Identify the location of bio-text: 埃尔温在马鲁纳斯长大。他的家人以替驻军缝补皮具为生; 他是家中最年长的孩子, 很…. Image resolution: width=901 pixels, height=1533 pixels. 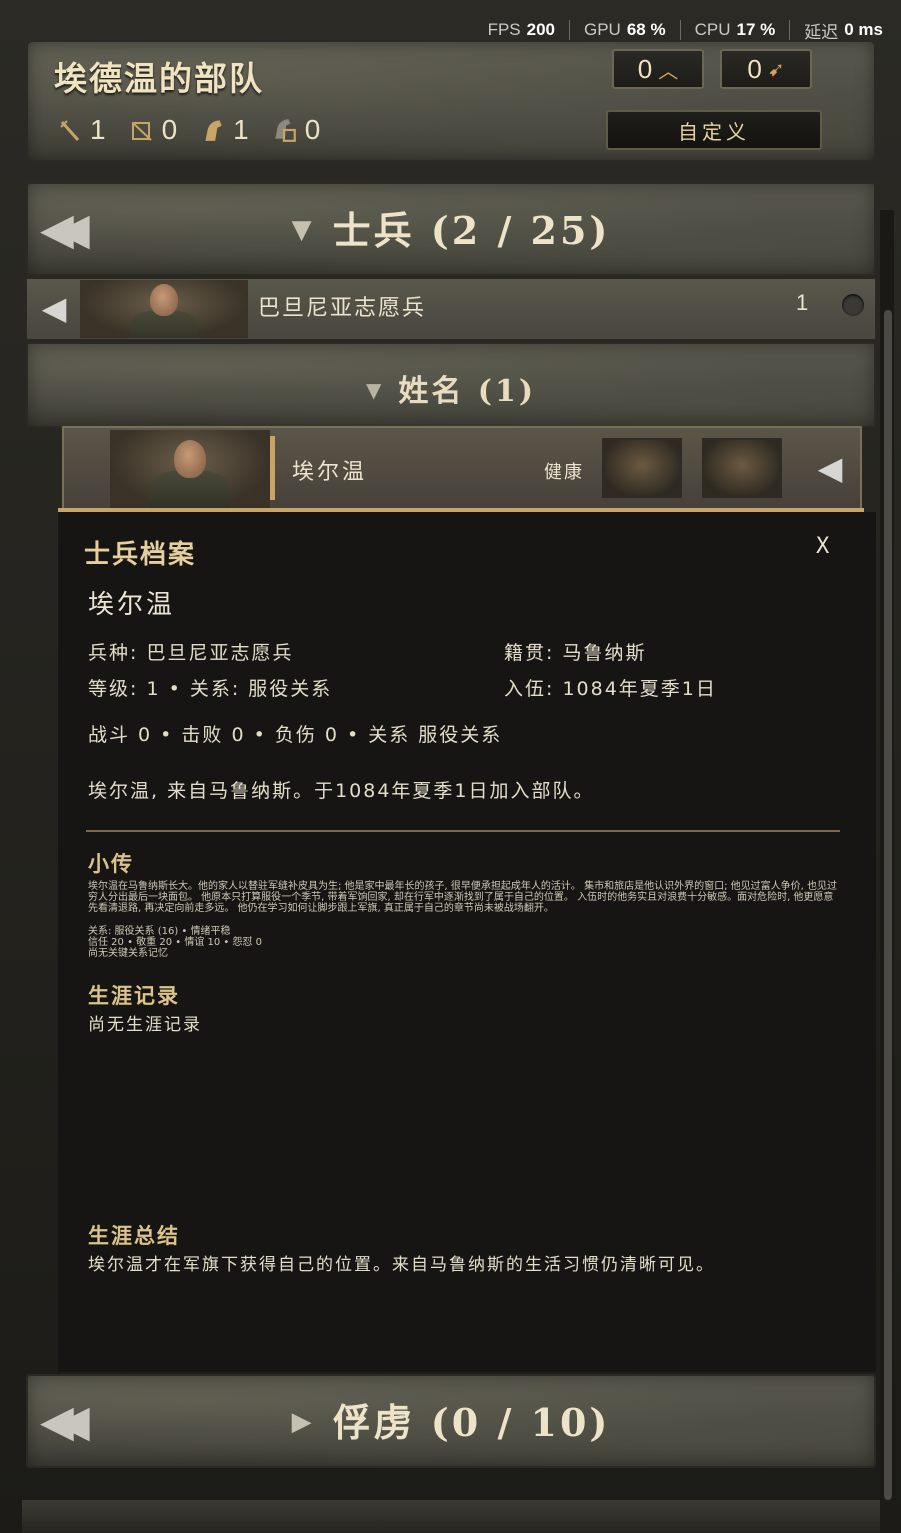
(462, 897).